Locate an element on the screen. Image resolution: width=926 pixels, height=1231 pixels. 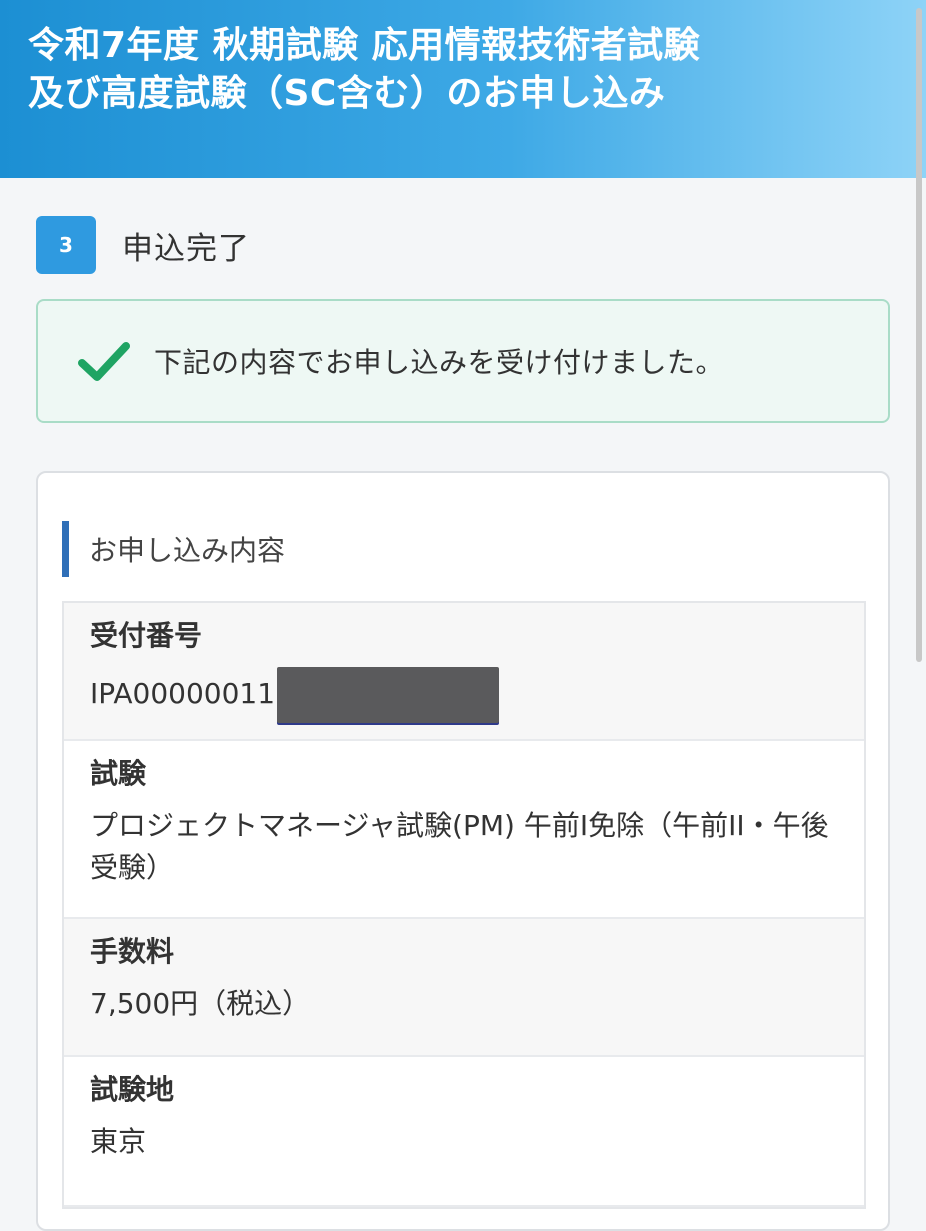
receipt-number-label: 受付番号 is located at coordinates (146, 635).